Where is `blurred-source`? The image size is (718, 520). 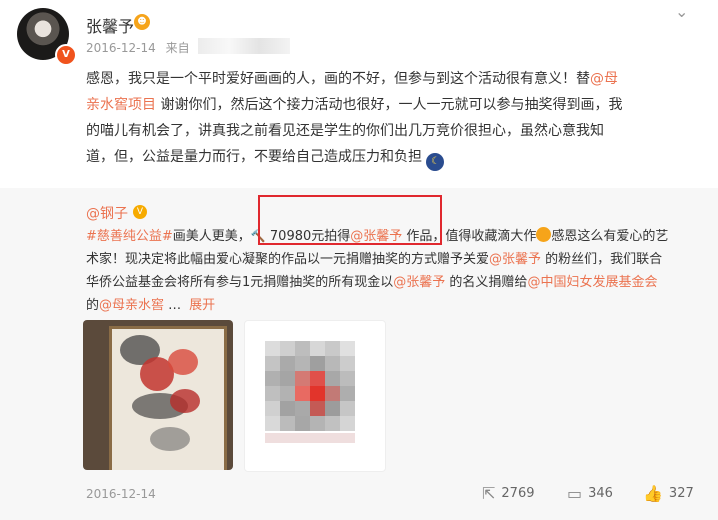 blurred-source is located at coordinates (244, 46).